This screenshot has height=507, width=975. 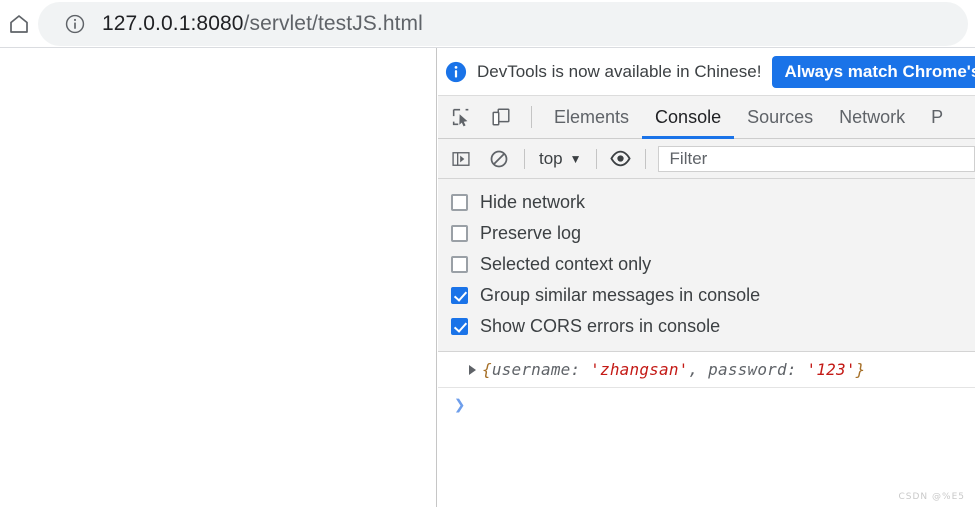 I want to click on console-toolbar: top ▼, so click(x=706, y=159).